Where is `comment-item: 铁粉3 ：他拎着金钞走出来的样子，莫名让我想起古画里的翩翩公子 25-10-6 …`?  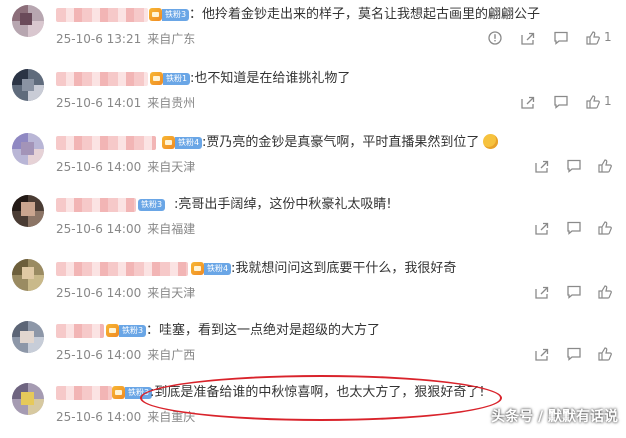 comment-item: 铁粉3 ：他拎着金钞走出来的样子，莫名让我想起古画里的翩翩公子 25-10-6 … is located at coordinates (313, 31).